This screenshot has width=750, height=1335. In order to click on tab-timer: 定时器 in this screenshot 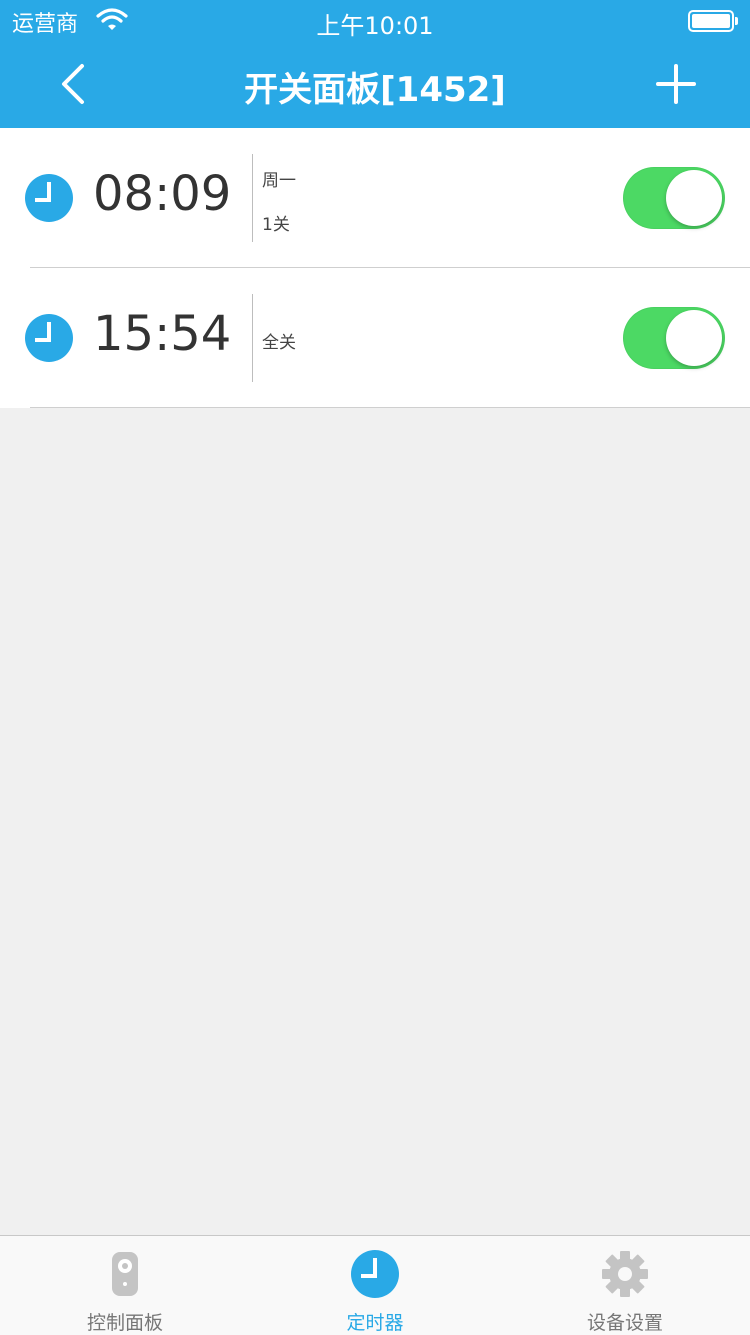, I will do `click(375, 1285)`.